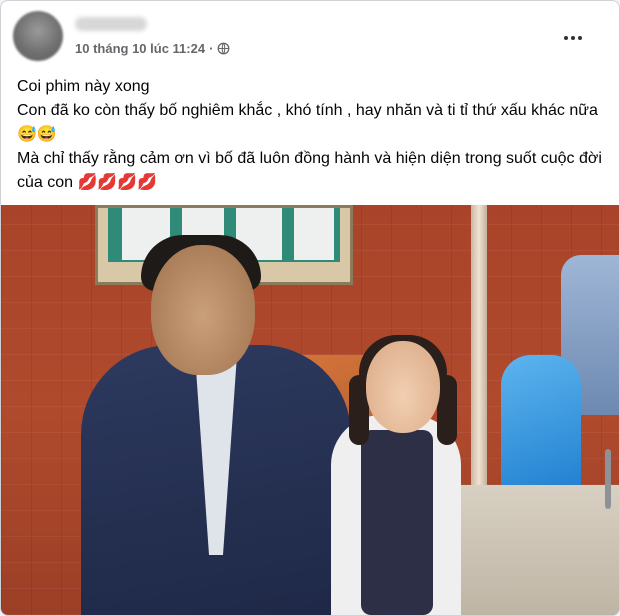 This screenshot has height=616, width=620. Describe the element at coordinates (573, 38) in the screenshot. I see `more-options-icon` at that location.